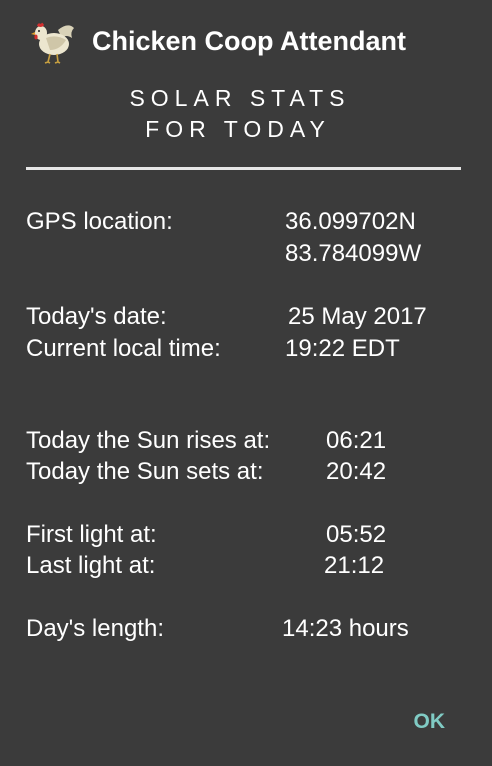 This screenshot has width=492, height=766. Describe the element at coordinates (240, 98) in the screenshot. I see `heading-line-1: SOLAR STATS` at that location.